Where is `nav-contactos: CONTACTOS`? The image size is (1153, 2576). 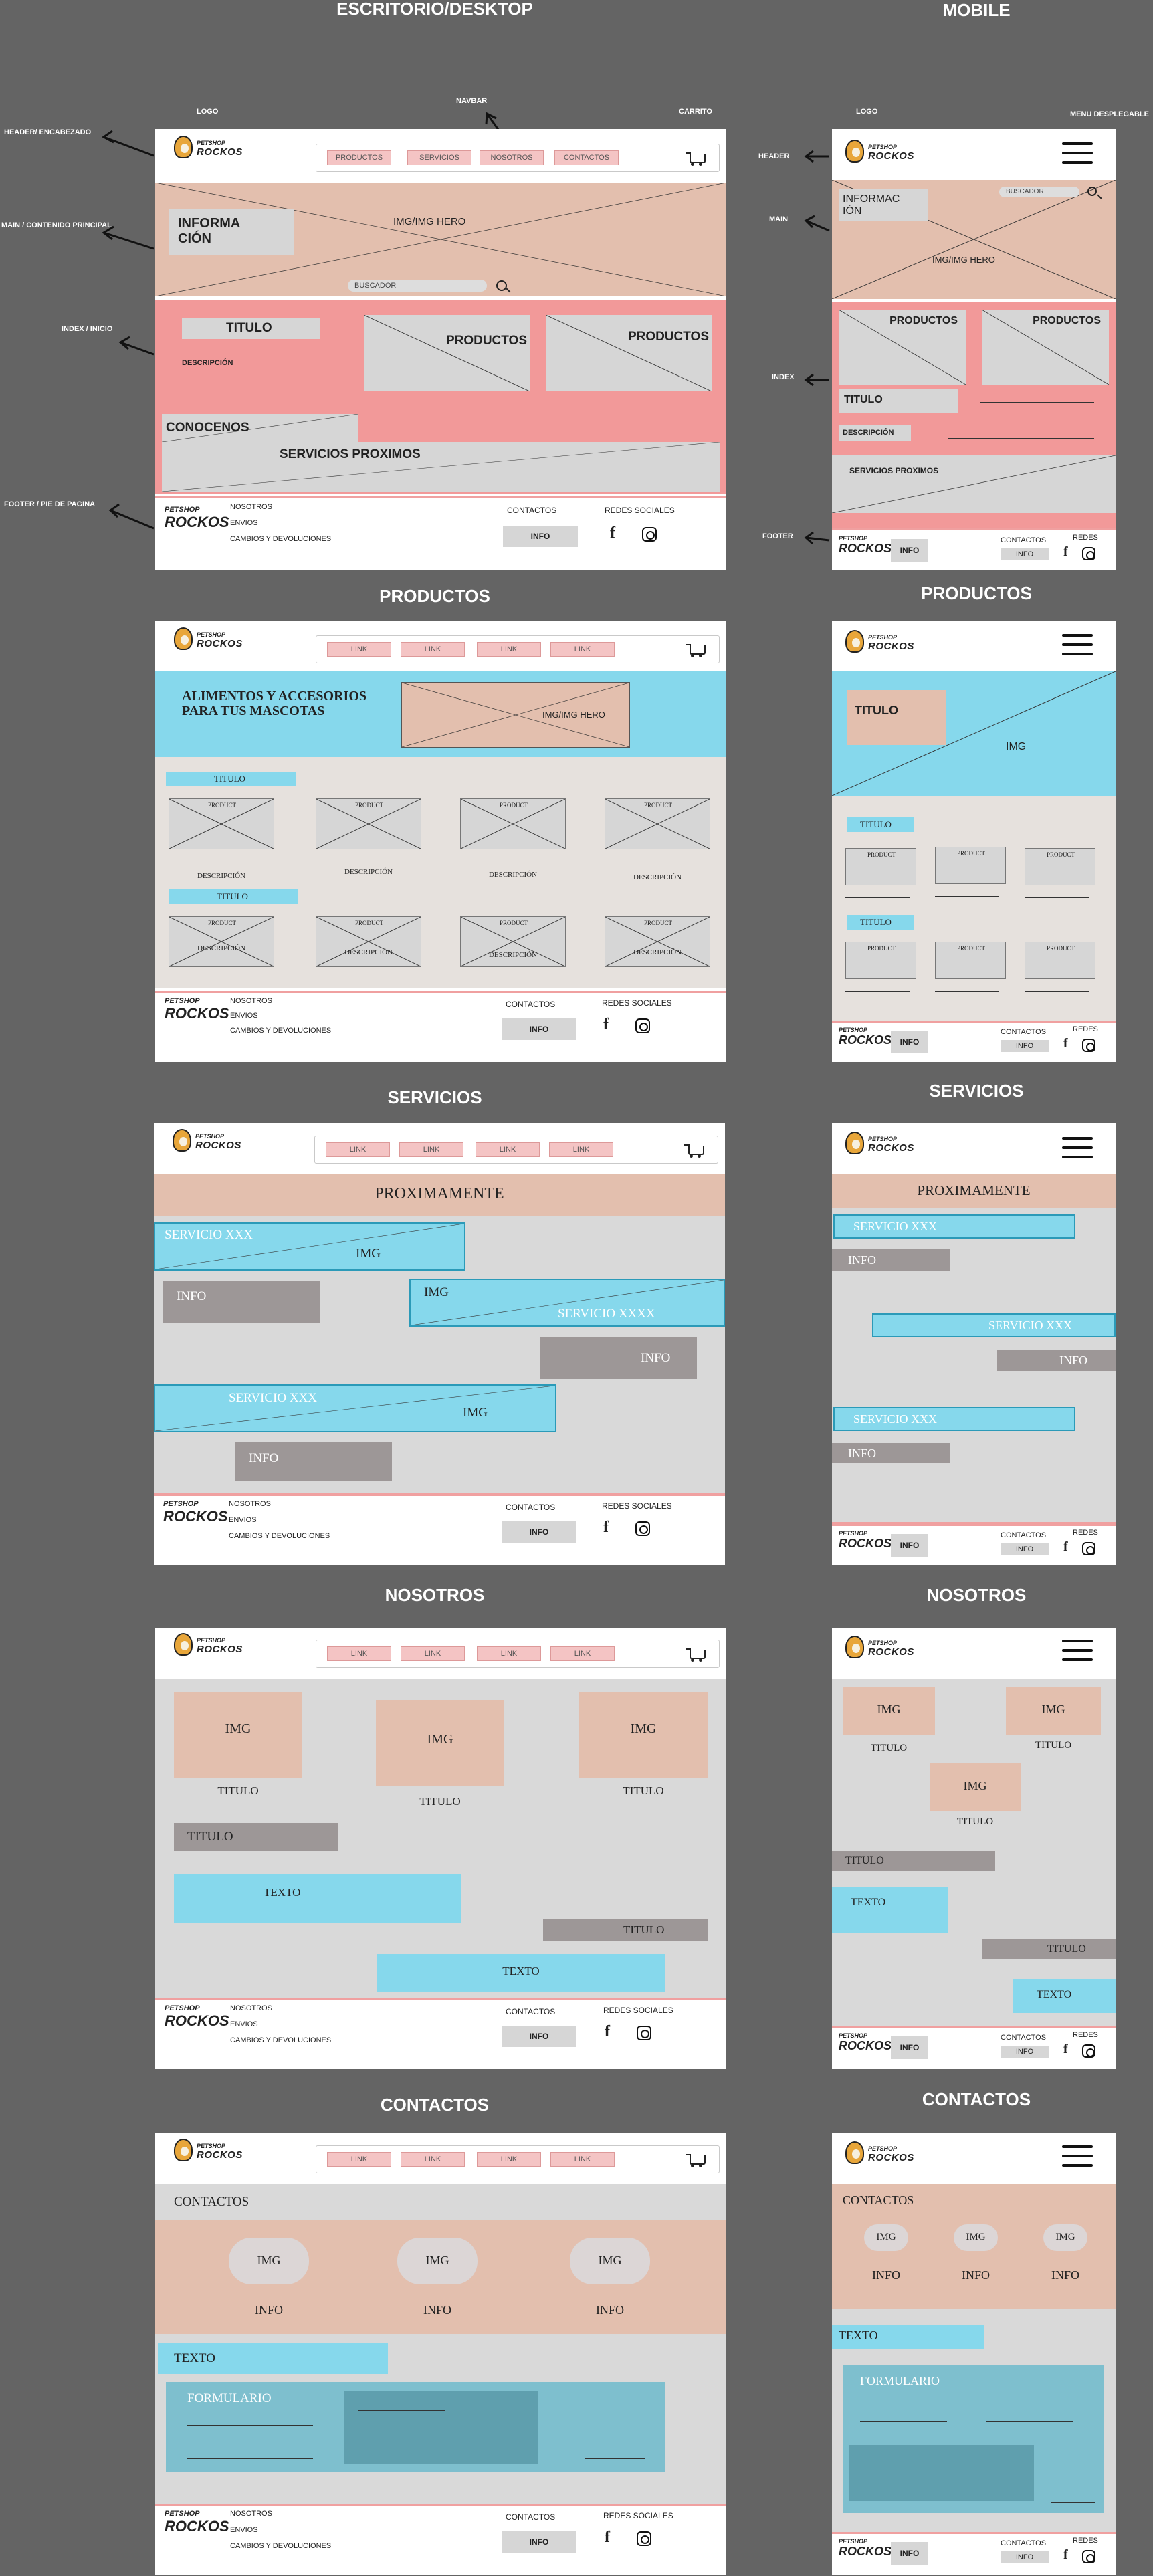
nav-contactos: CONTACTOS is located at coordinates (586, 157).